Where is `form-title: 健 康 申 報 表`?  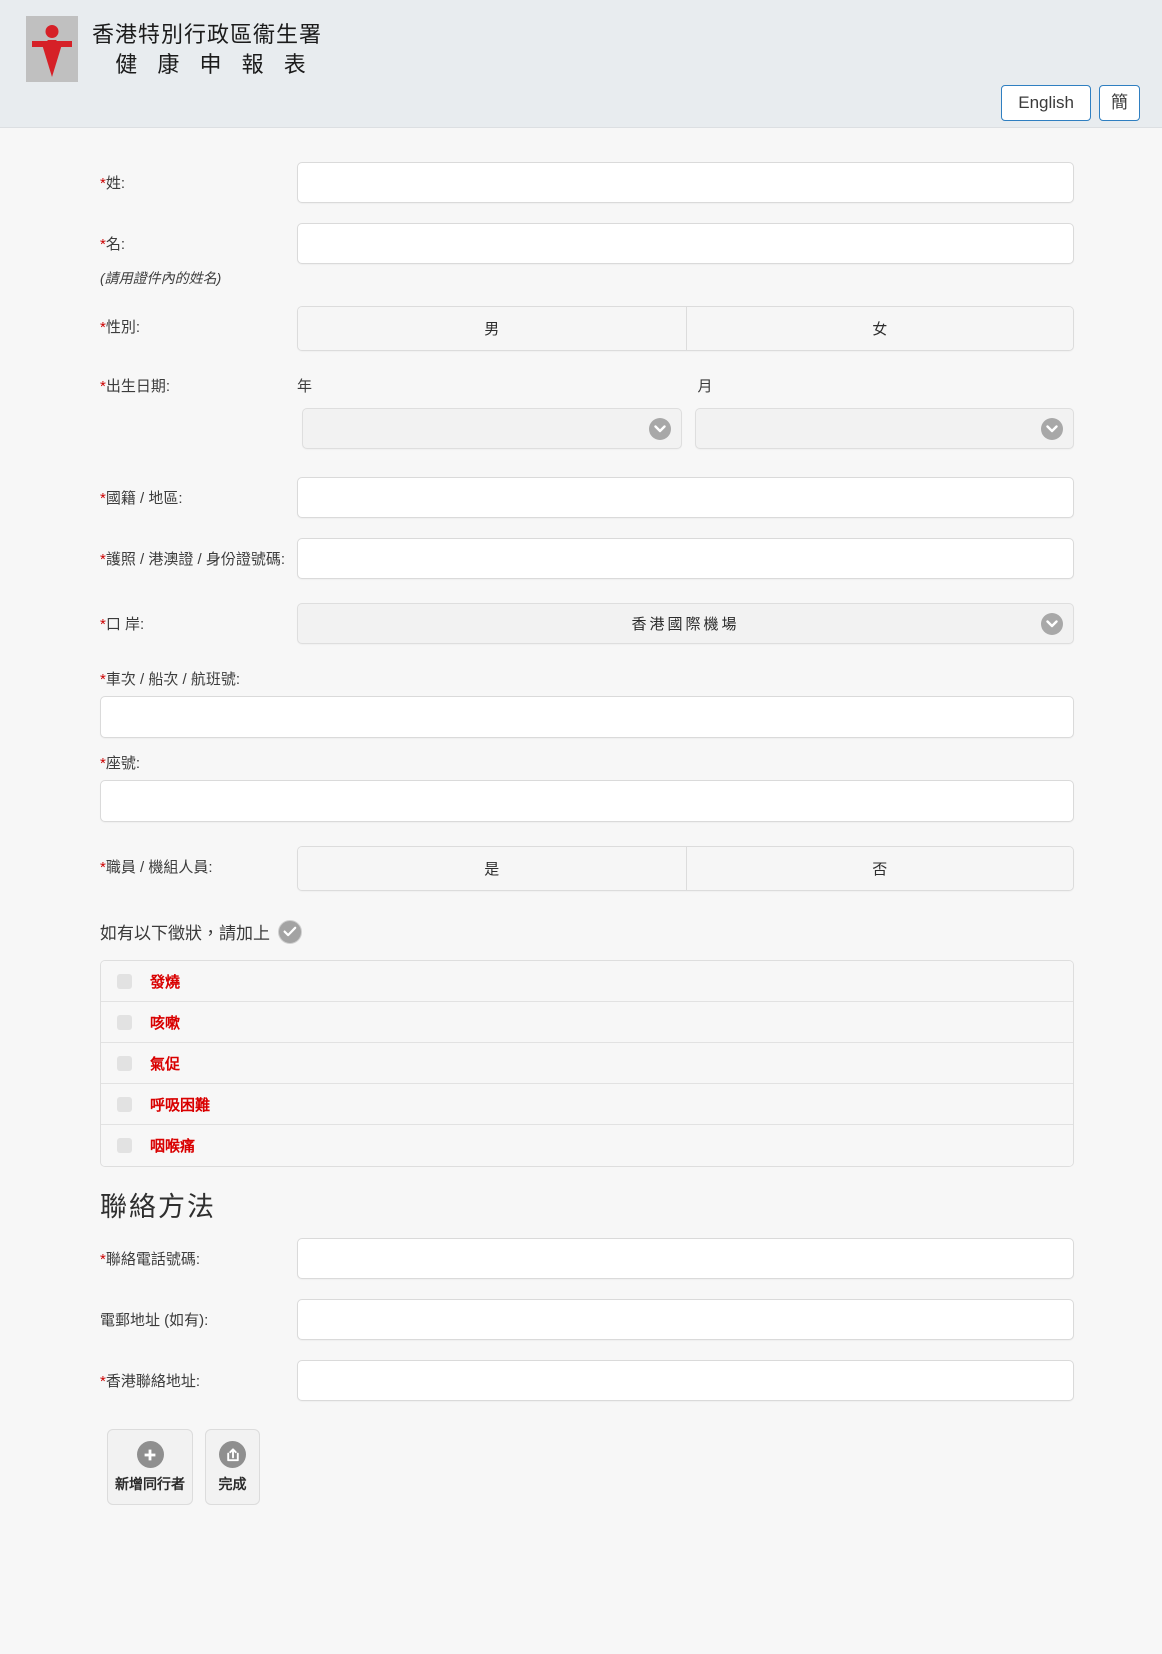
form-title: 健 康 申 報 表 is located at coordinates (214, 64).